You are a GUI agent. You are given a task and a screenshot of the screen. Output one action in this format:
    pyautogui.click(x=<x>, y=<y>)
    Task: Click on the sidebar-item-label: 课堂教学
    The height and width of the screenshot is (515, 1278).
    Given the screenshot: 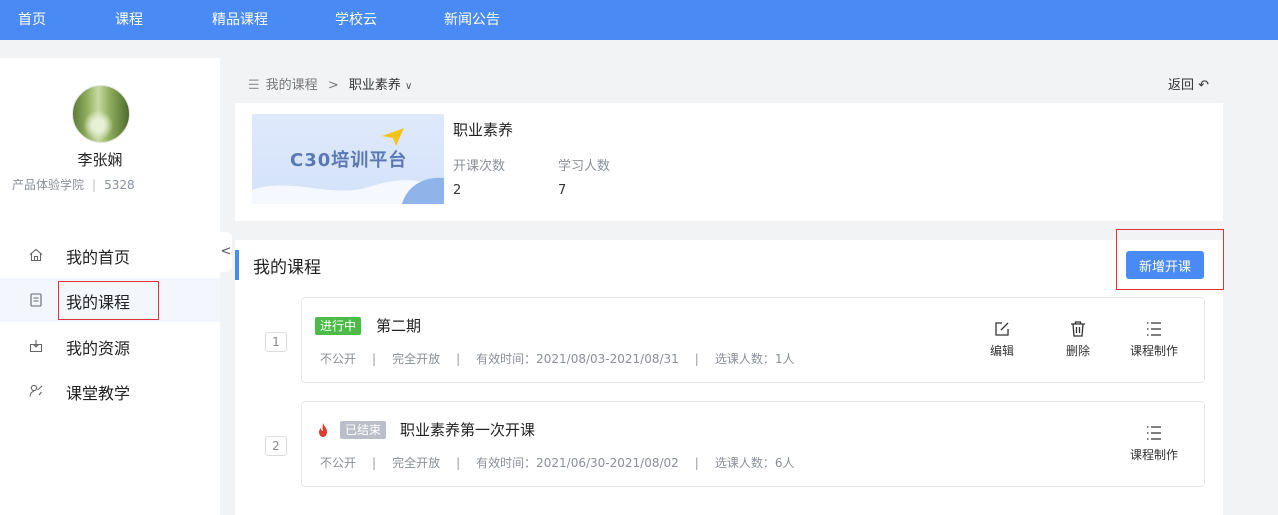 What is the action you would take?
    pyautogui.click(x=98, y=393)
    